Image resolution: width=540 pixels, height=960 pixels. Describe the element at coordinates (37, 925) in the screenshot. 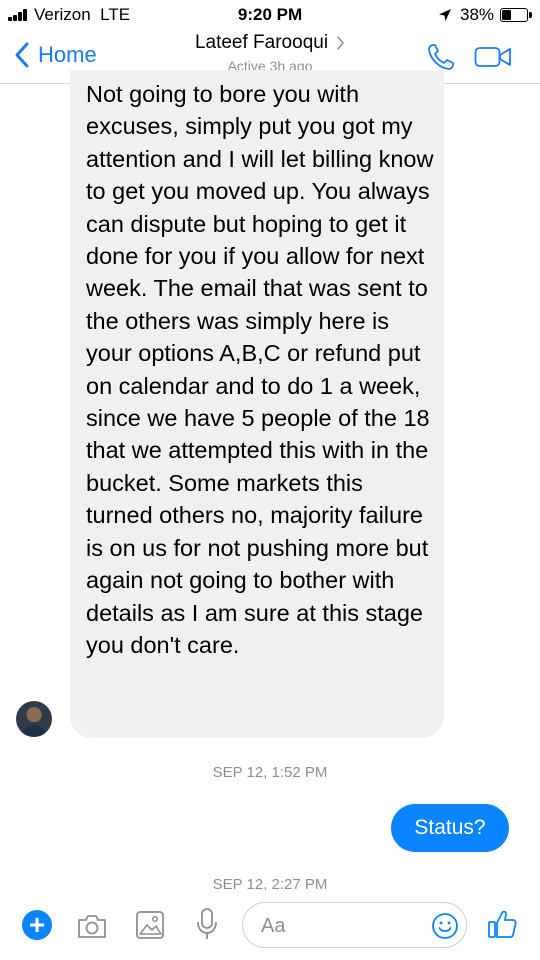

I see `plus-icon: +` at that location.